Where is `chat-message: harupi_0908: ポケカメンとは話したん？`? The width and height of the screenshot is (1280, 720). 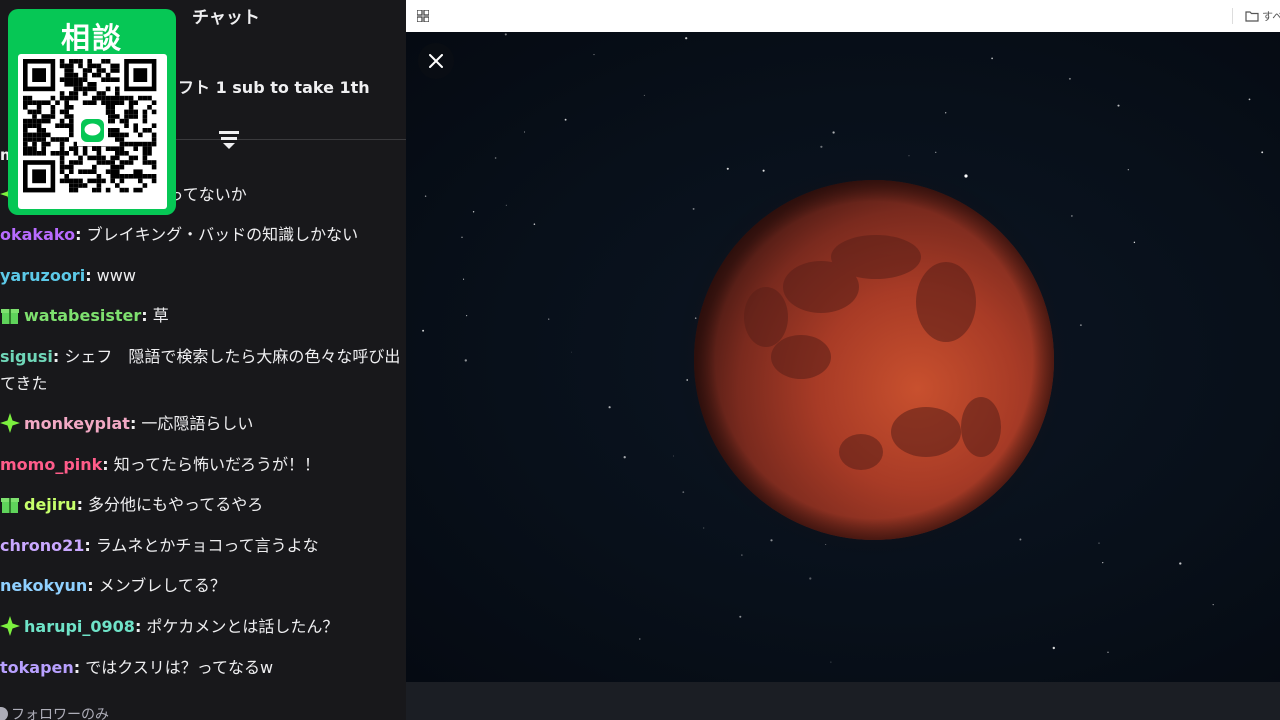 chat-message: harupi_0908: ポケカメンとは話したん？ is located at coordinates (203, 626).